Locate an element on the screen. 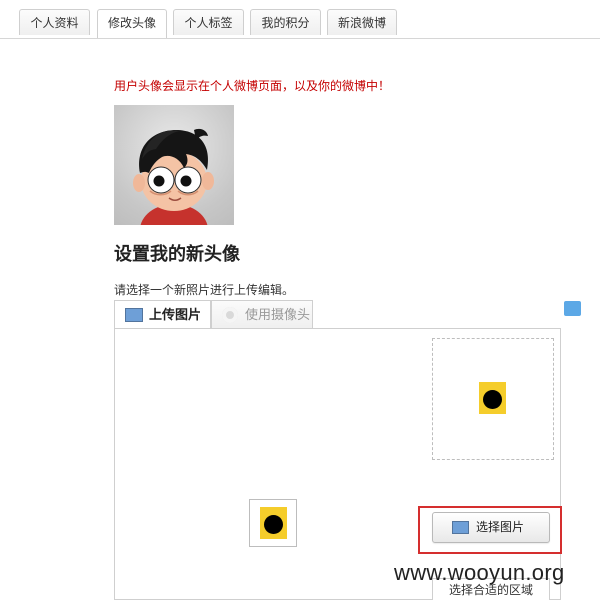  preview-yellow-thumbnail is located at coordinates (273, 523).